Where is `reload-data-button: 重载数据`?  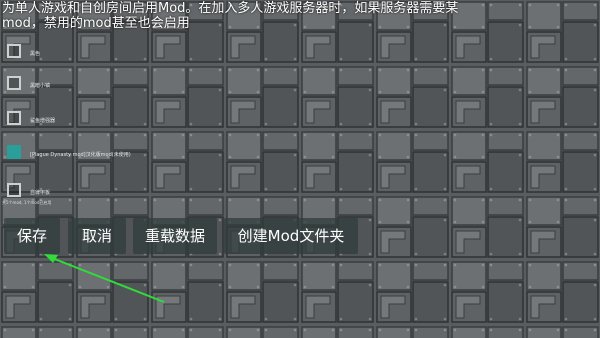
reload-data-button: 重载数据 is located at coordinates (175, 236).